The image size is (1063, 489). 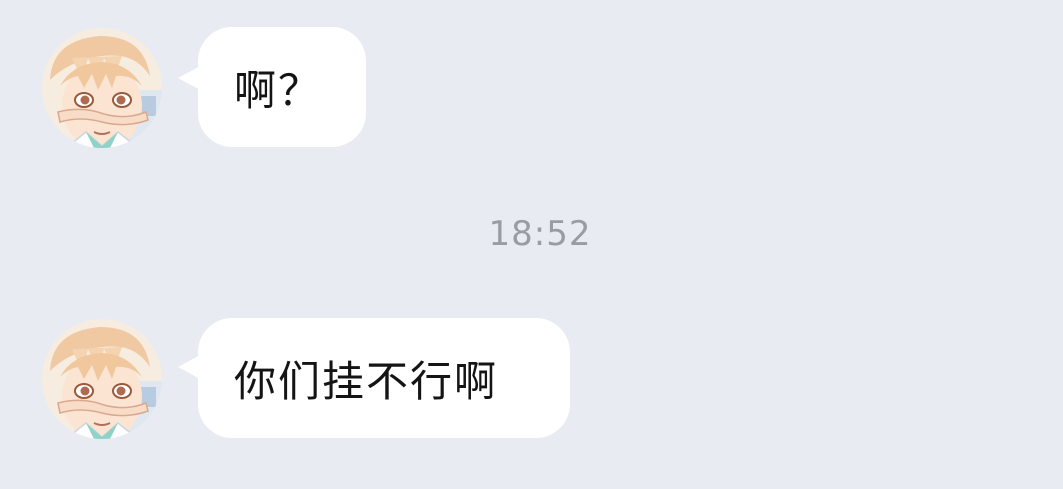 I want to click on message-text: 你们挂不行啊, so click(x=366, y=381).